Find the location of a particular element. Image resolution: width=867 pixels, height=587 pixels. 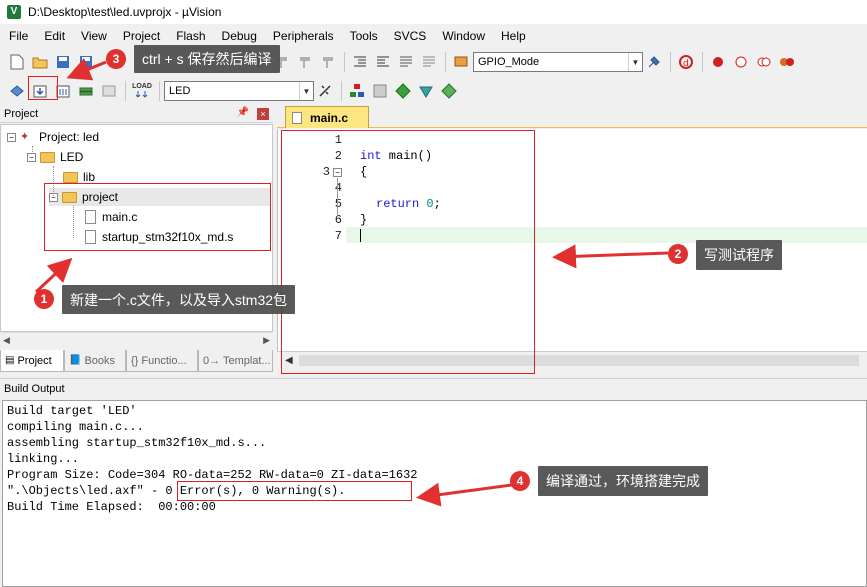

save-icon is located at coordinates (63, 62).